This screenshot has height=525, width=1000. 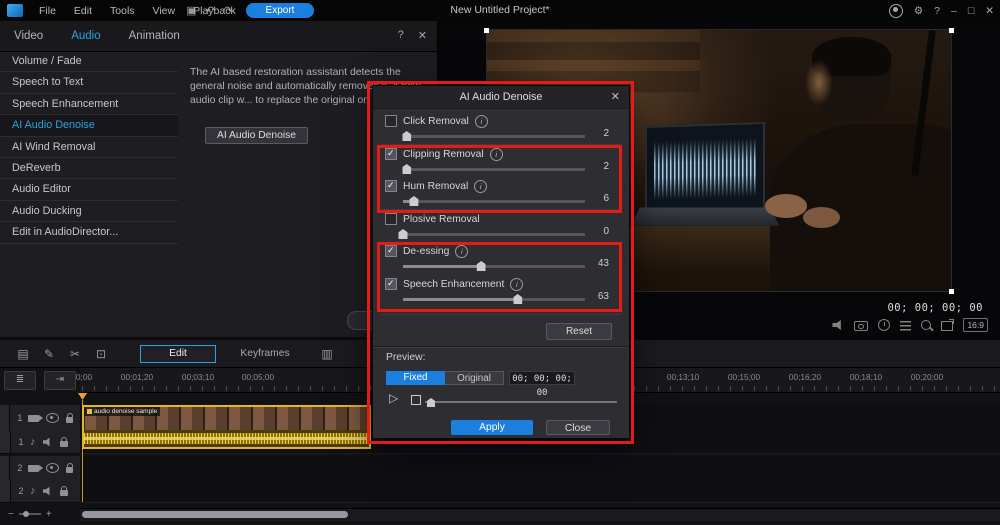 What do you see at coordinates (265, 353) in the screenshot?
I see `timeline-tab-keyframes: Keyframes` at bounding box center [265, 353].